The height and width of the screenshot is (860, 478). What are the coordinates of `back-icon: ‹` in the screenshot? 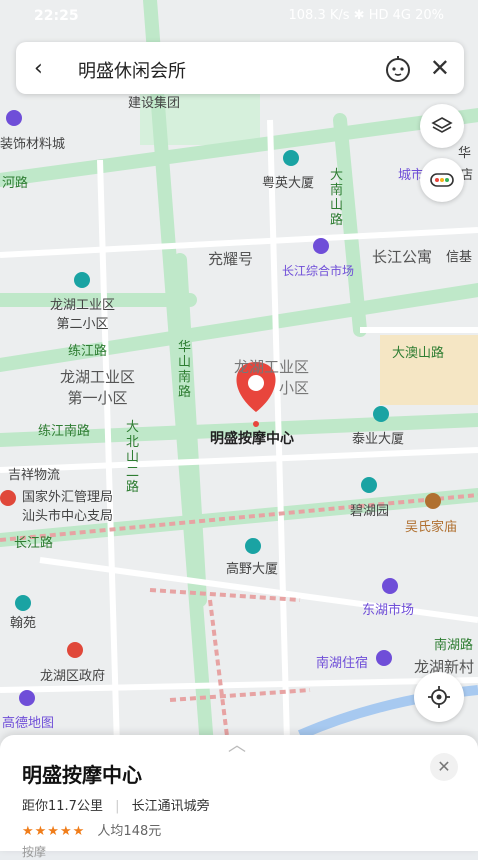 It's located at (38, 68).